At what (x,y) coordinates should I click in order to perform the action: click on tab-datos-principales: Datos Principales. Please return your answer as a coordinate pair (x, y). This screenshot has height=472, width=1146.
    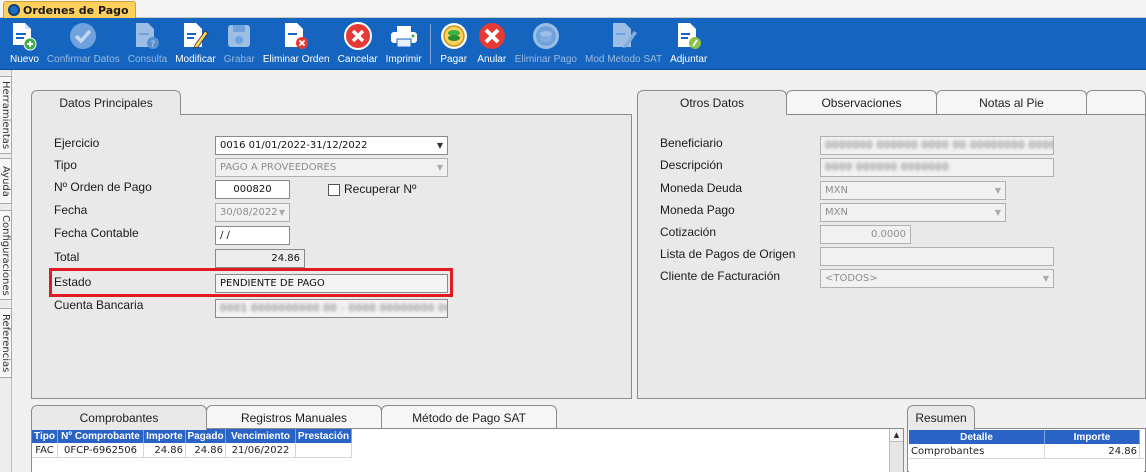
    Looking at the image, I should click on (106, 102).